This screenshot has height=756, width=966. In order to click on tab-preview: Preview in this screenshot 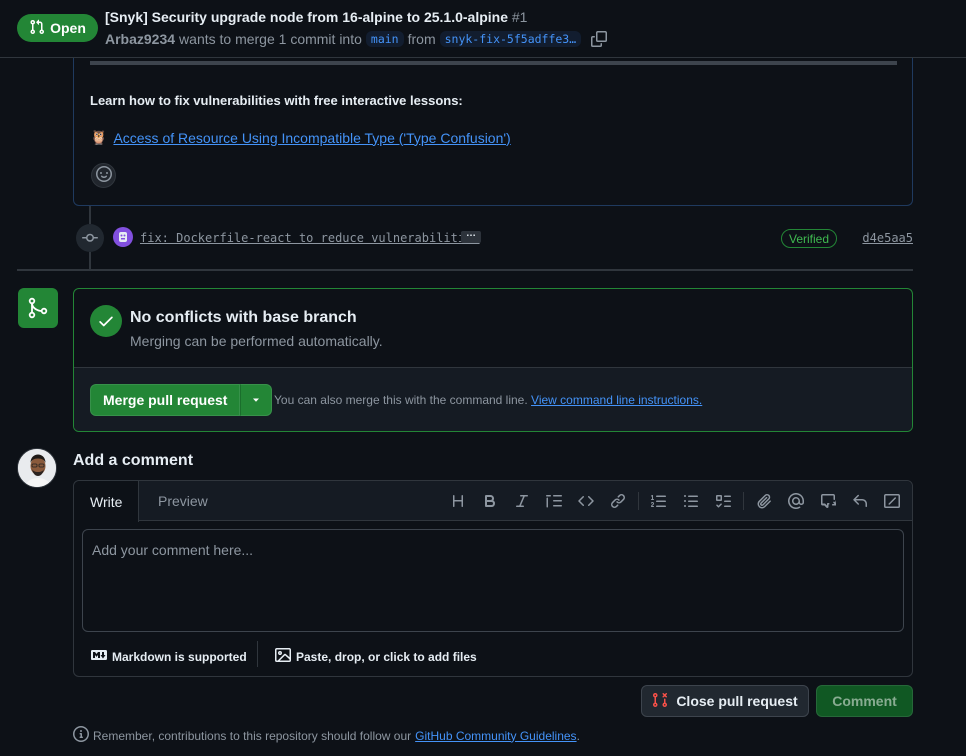, I will do `click(183, 501)`.